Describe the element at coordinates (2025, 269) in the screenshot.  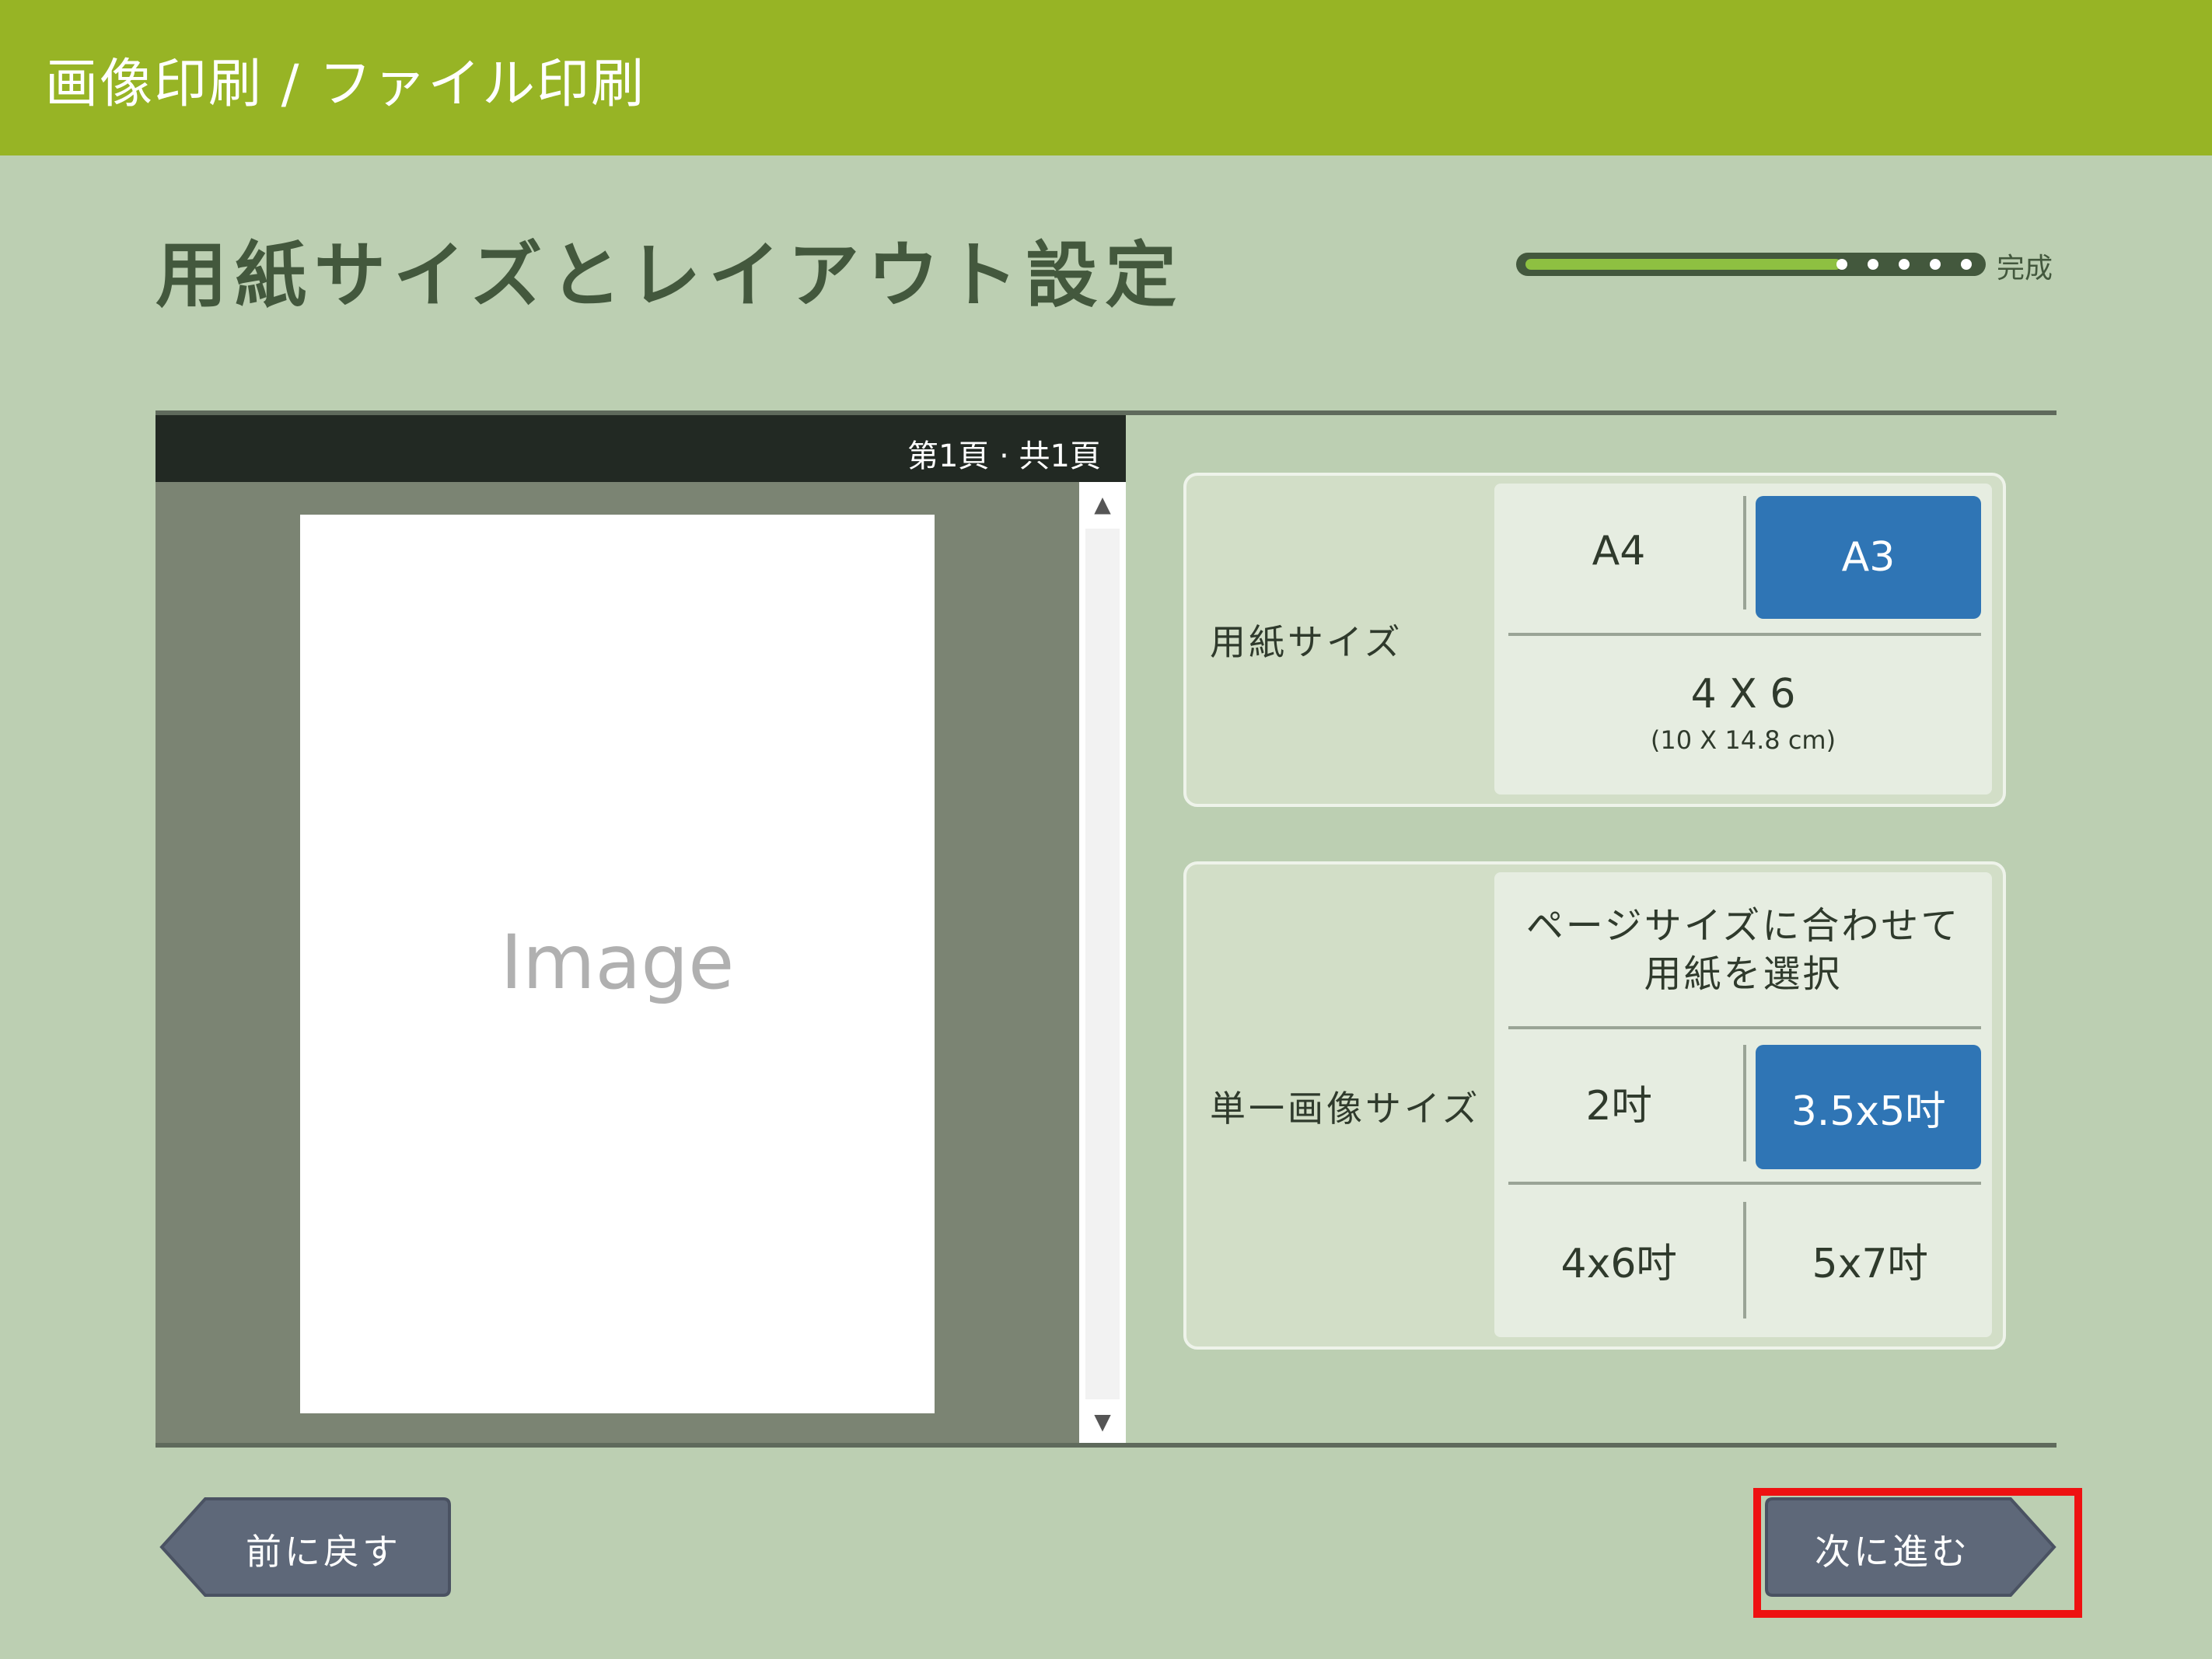
I see `progress-label: 完成` at that location.